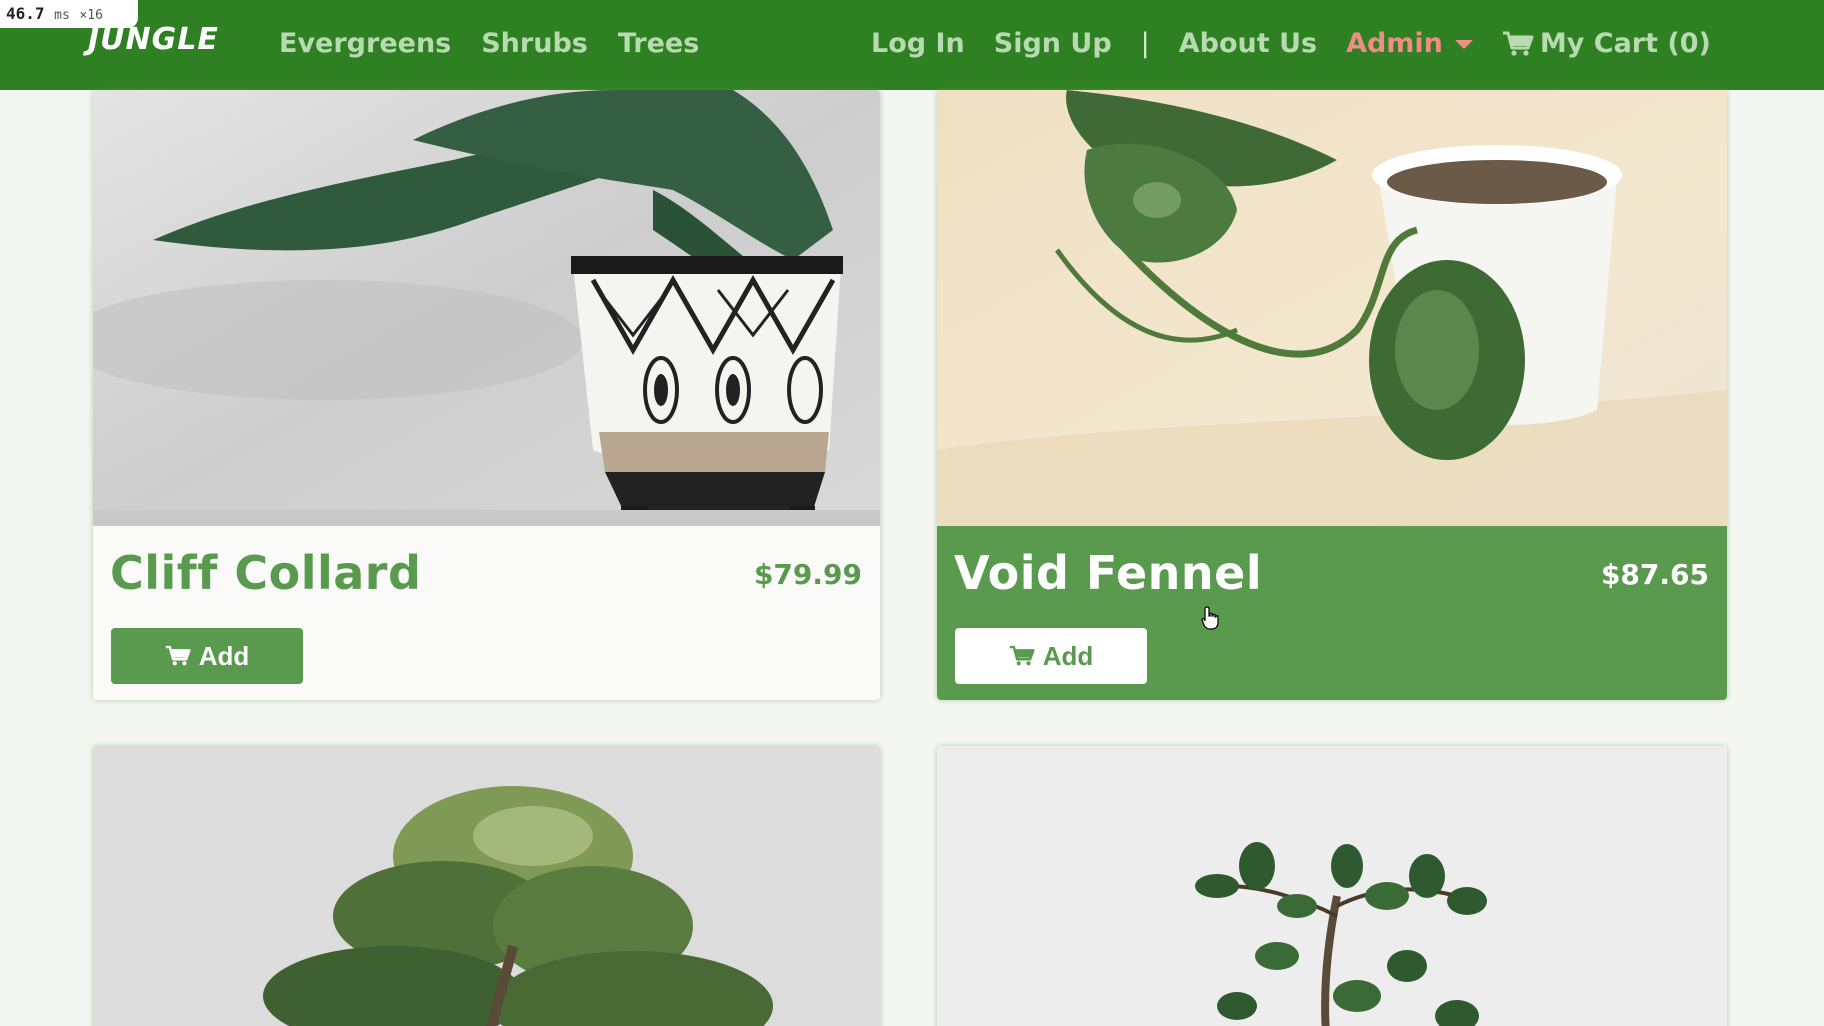 The width and height of the screenshot is (1824, 1026). I want to click on perf-unit: ms, so click(62, 15).